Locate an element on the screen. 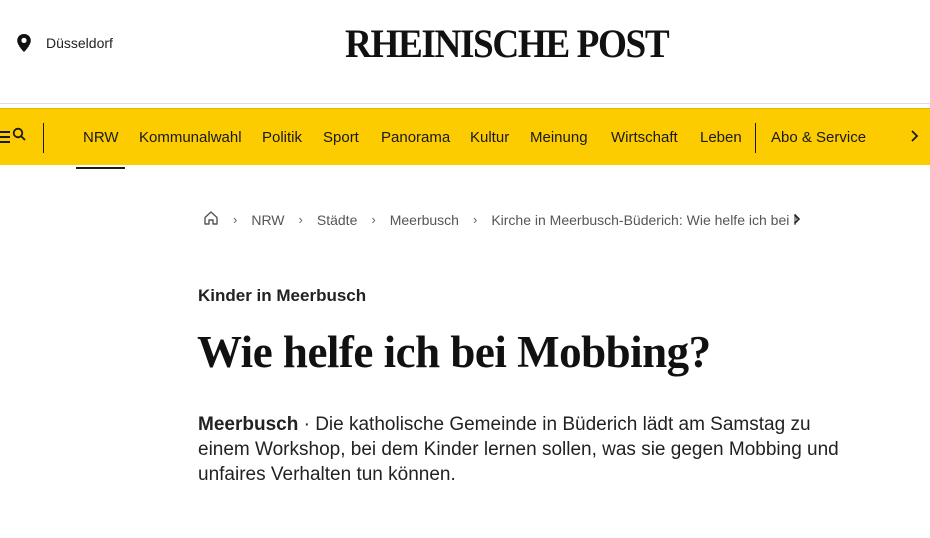 The width and height of the screenshot is (930, 538). chevron-right-icon is located at coordinates (797, 220).